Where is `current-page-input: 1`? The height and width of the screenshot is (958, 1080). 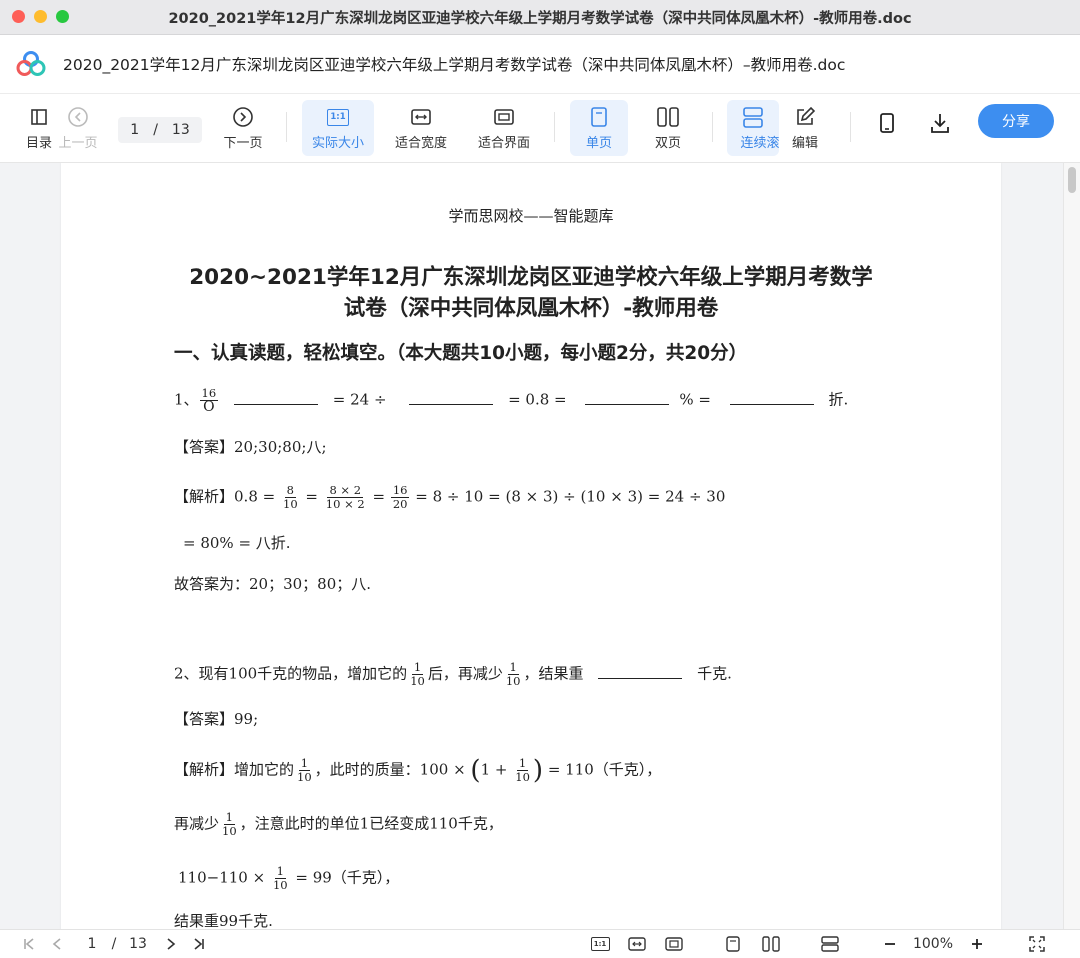 current-page-input: 1 is located at coordinates (134, 130).